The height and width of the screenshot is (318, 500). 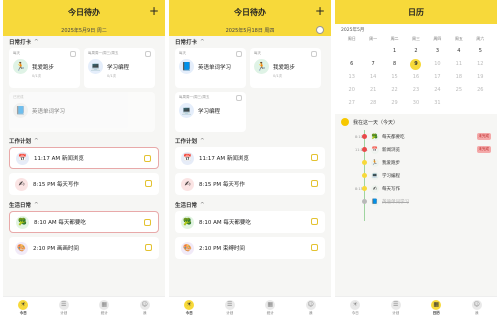 I want to click on calendar-day: 10, so click(x=437, y=64).